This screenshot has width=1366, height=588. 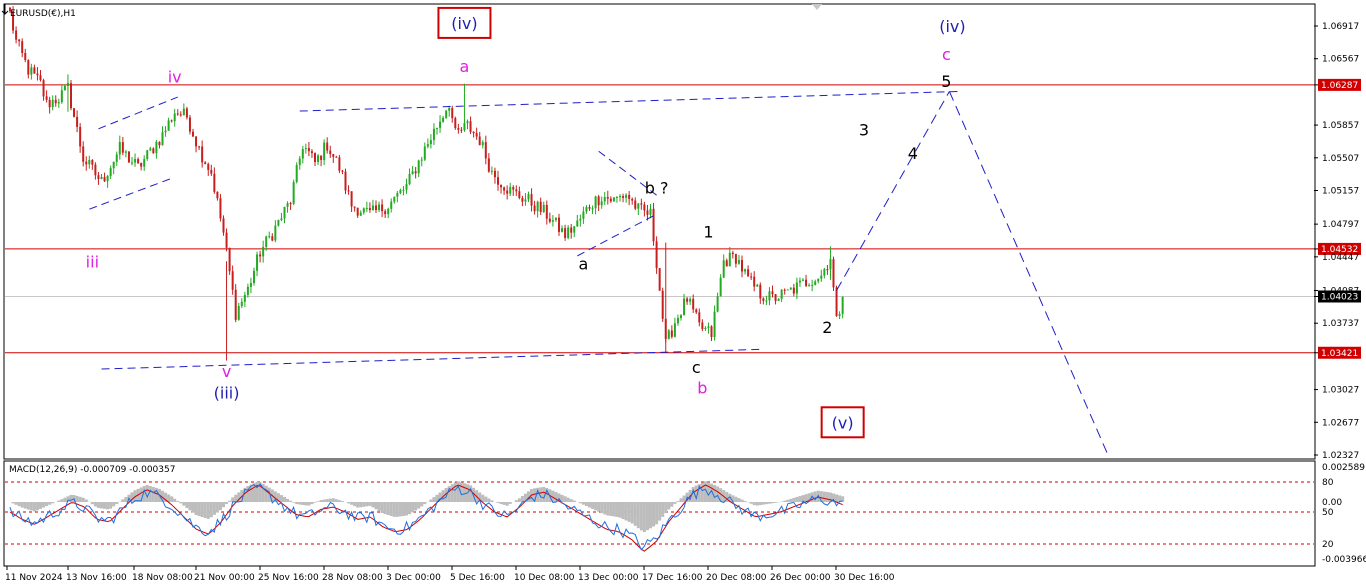 I want to click on wave-label: v, so click(x=226, y=371).